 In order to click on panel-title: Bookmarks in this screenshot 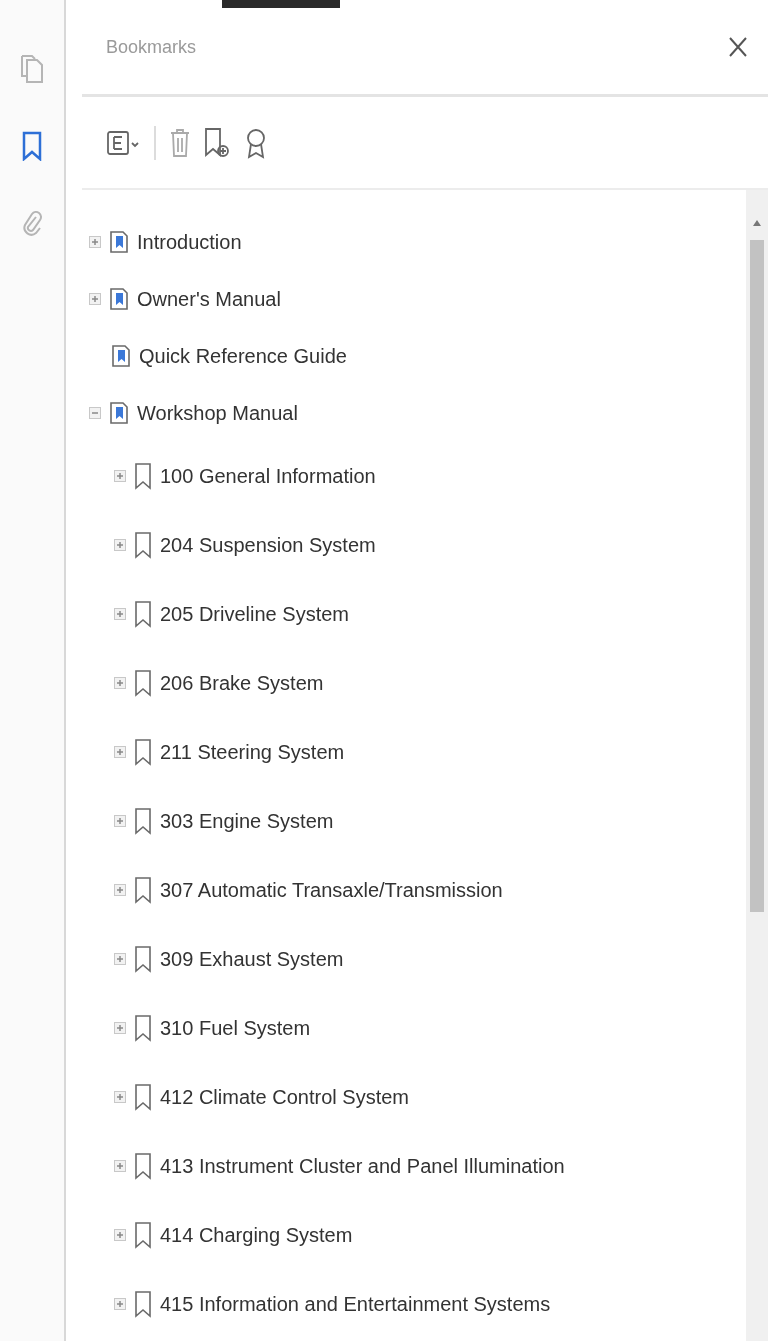, I will do `click(151, 47)`.